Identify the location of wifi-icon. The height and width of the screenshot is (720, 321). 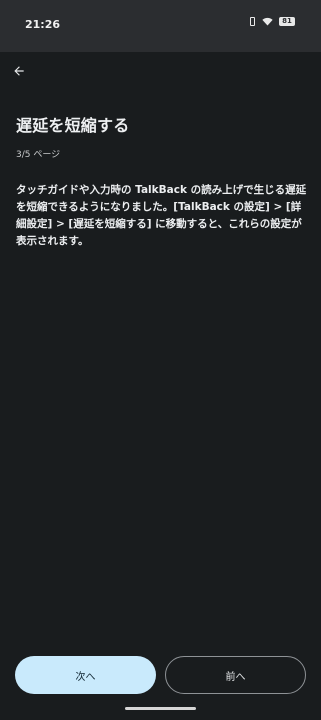
(267, 21).